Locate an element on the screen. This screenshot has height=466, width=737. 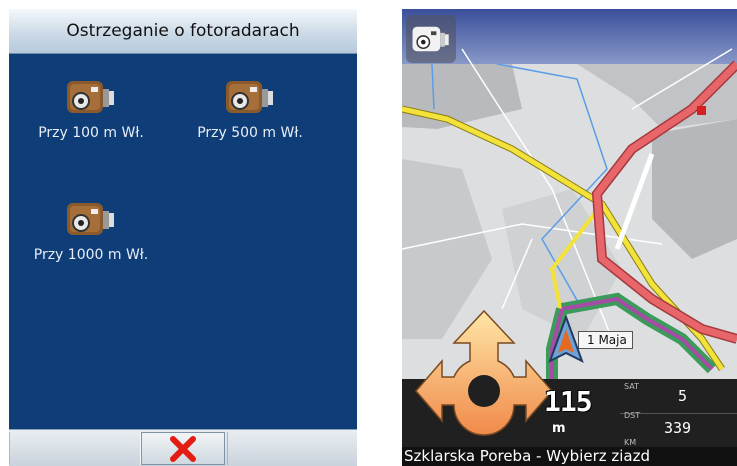
option-1000m: Przy 1000 m Wł. is located at coordinates (91, 231).